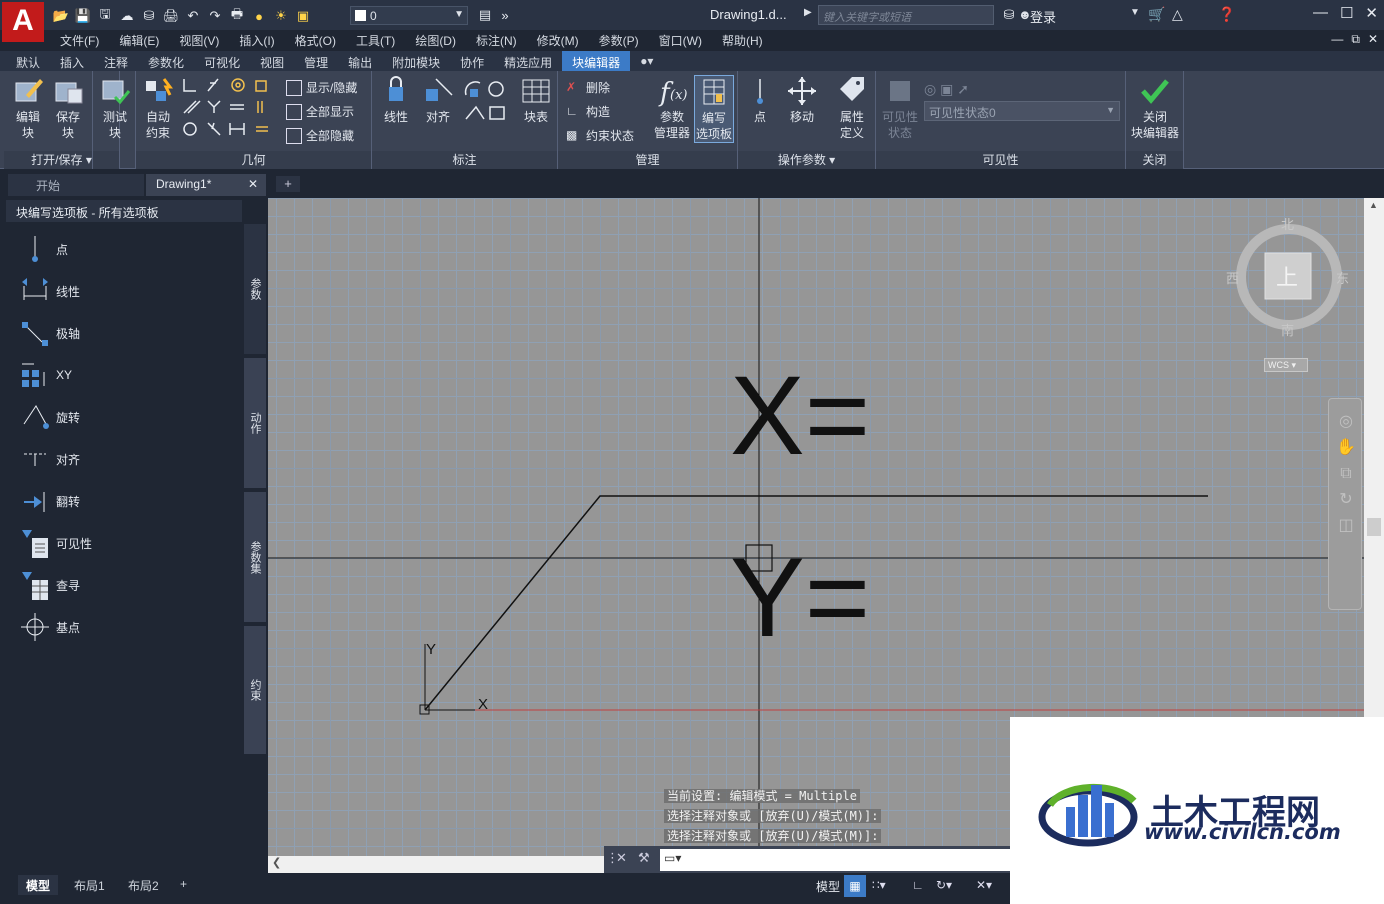 This screenshot has width=1384, height=904. Describe the element at coordinates (281, 16) in the screenshot. I see `sun-icon: ☀` at that location.